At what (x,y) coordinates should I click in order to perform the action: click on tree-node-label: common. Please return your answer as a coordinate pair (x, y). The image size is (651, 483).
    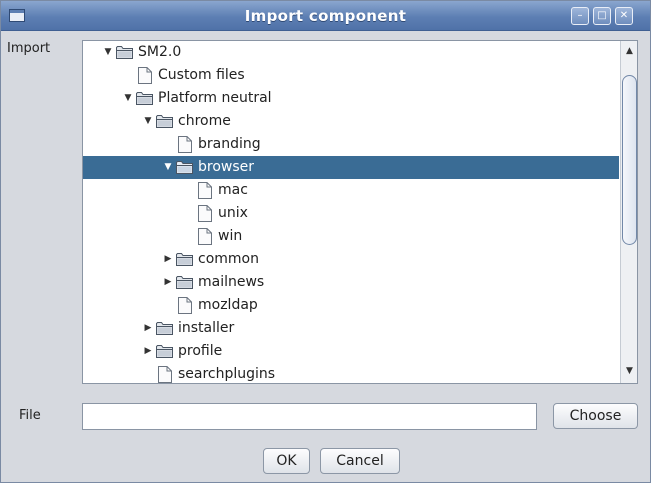
    Looking at the image, I should click on (228, 259).